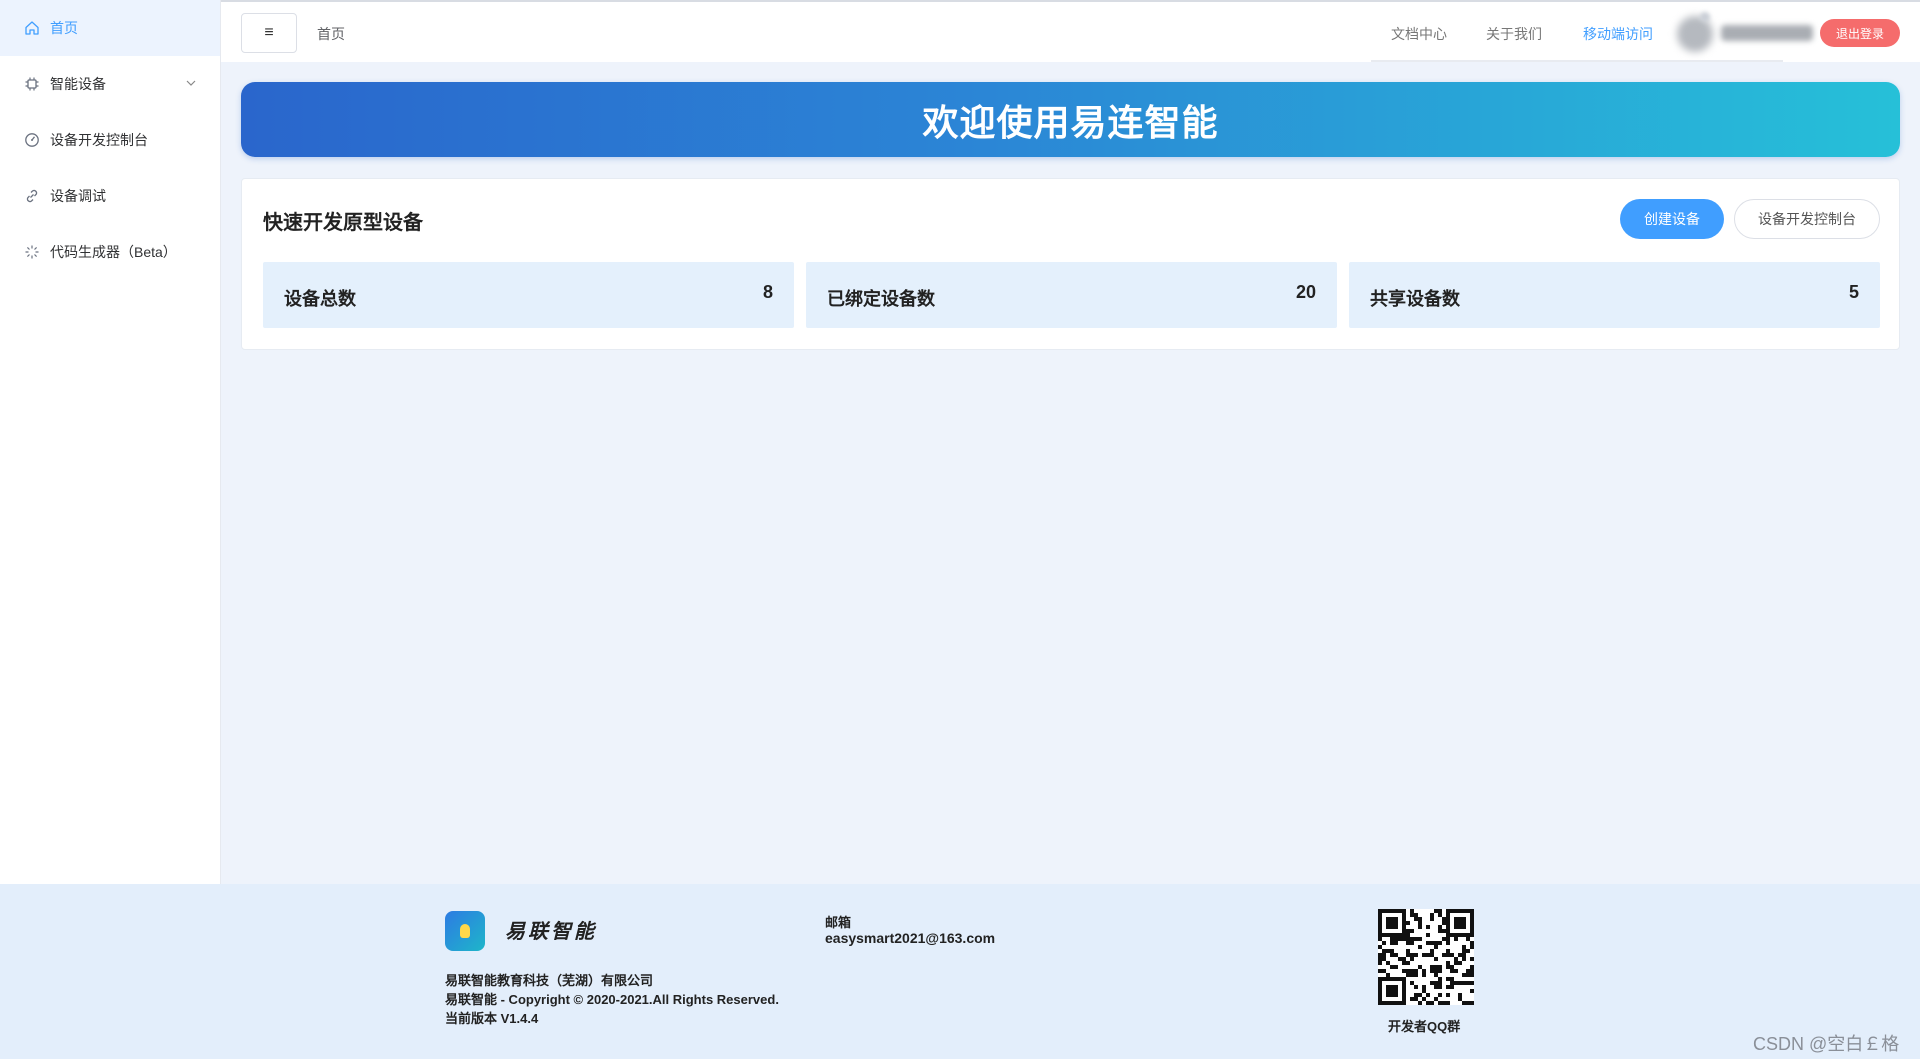  Describe the element at coordinates (320, 299) in the screenshot. I see `stat-label: 设备总数` at that location.